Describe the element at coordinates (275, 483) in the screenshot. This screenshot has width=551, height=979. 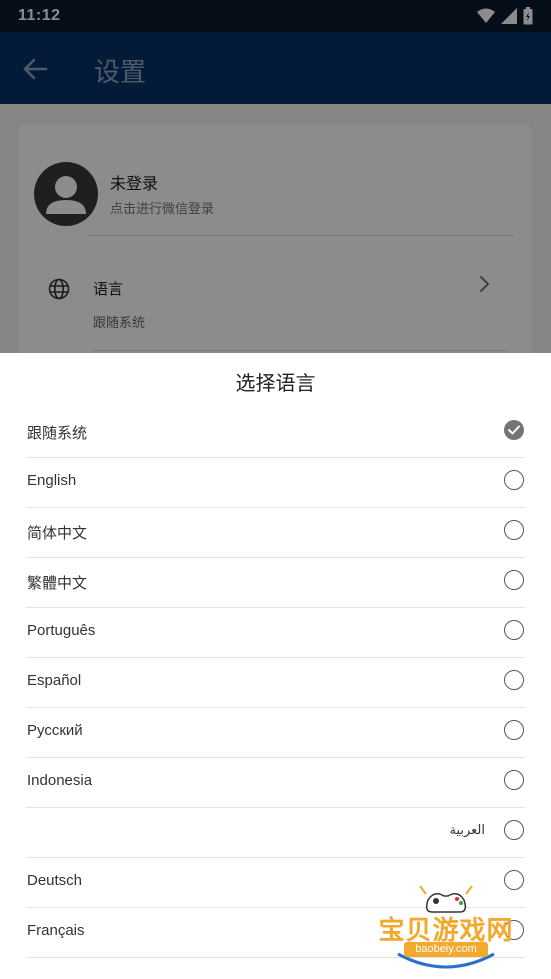
I see `language-option: English` at that location.